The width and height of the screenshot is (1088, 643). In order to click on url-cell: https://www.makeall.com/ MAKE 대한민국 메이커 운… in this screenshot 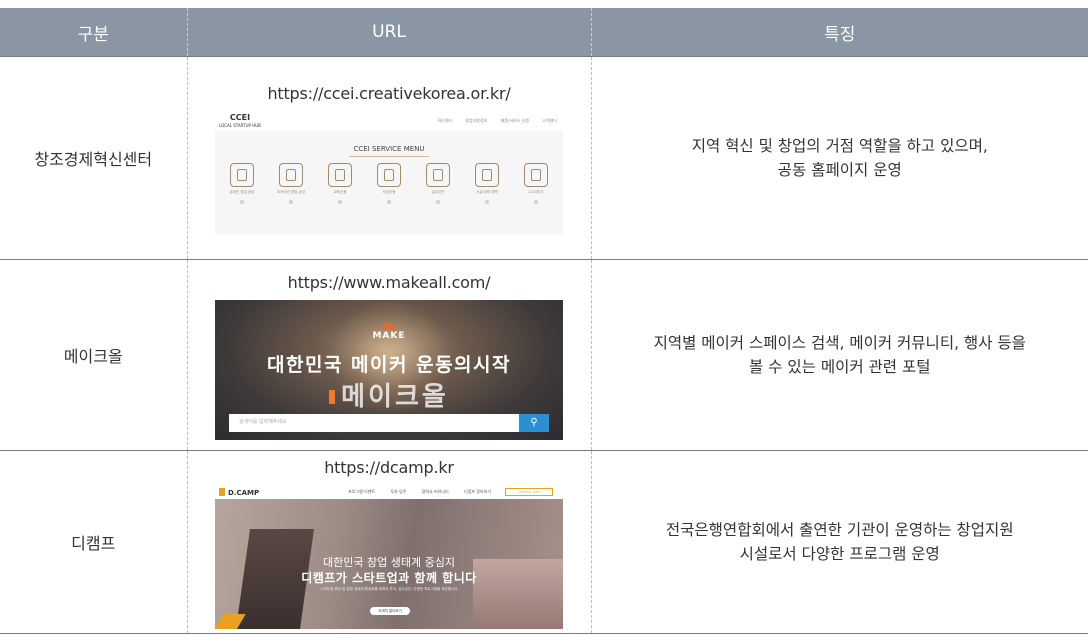, I will do `click(388, 355)`.